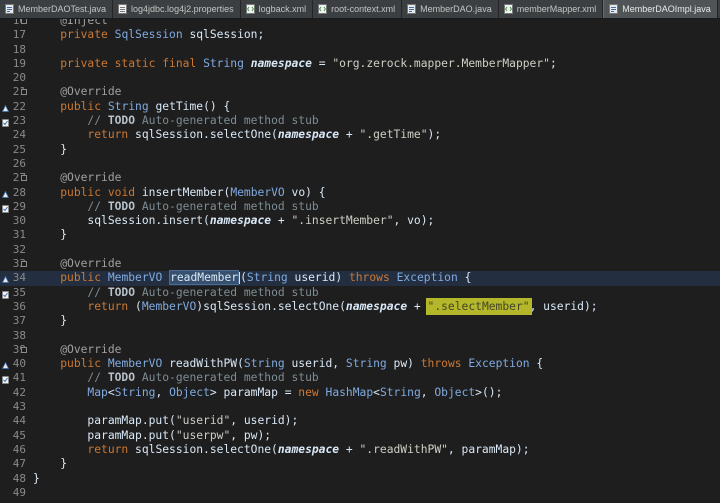 This screenshot has width=720, height=503. Describe the element at coordinates (360, 150) in the screenshot. I see `code-line: 25 }` at that location.